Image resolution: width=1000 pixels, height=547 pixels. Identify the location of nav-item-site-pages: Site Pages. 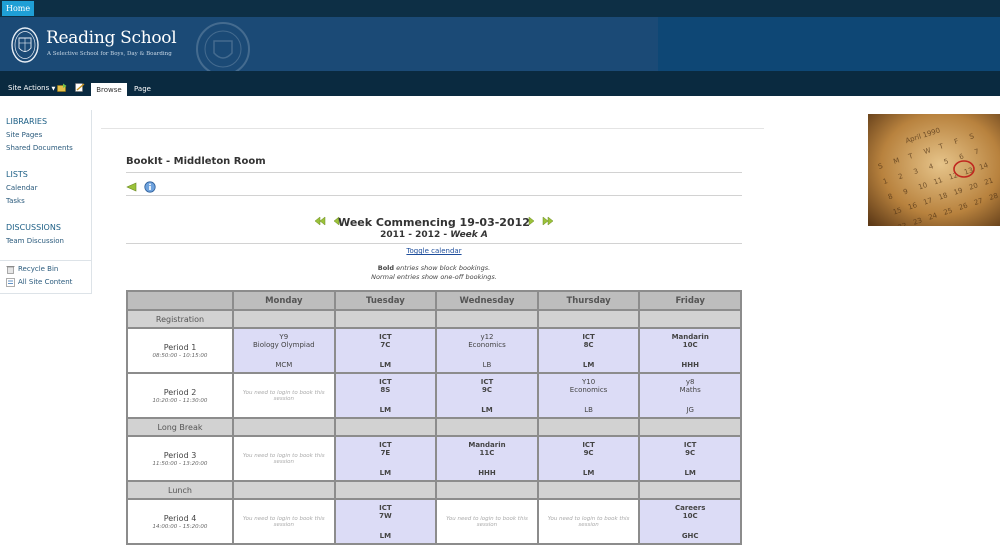
(24, 135).